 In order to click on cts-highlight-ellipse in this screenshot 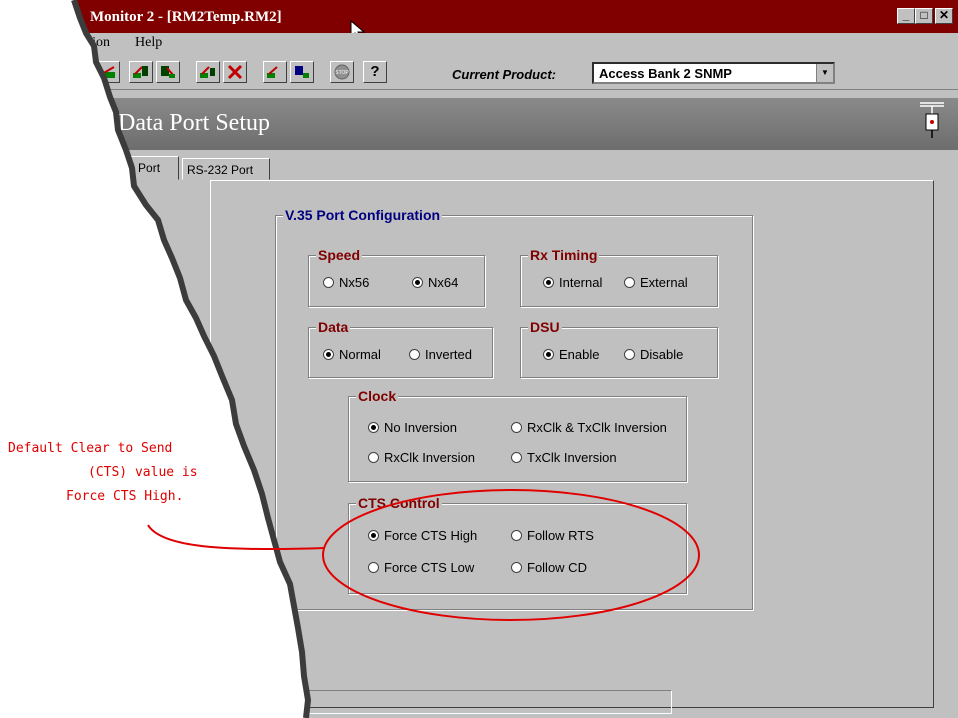, I will do `click(511, 555)`.